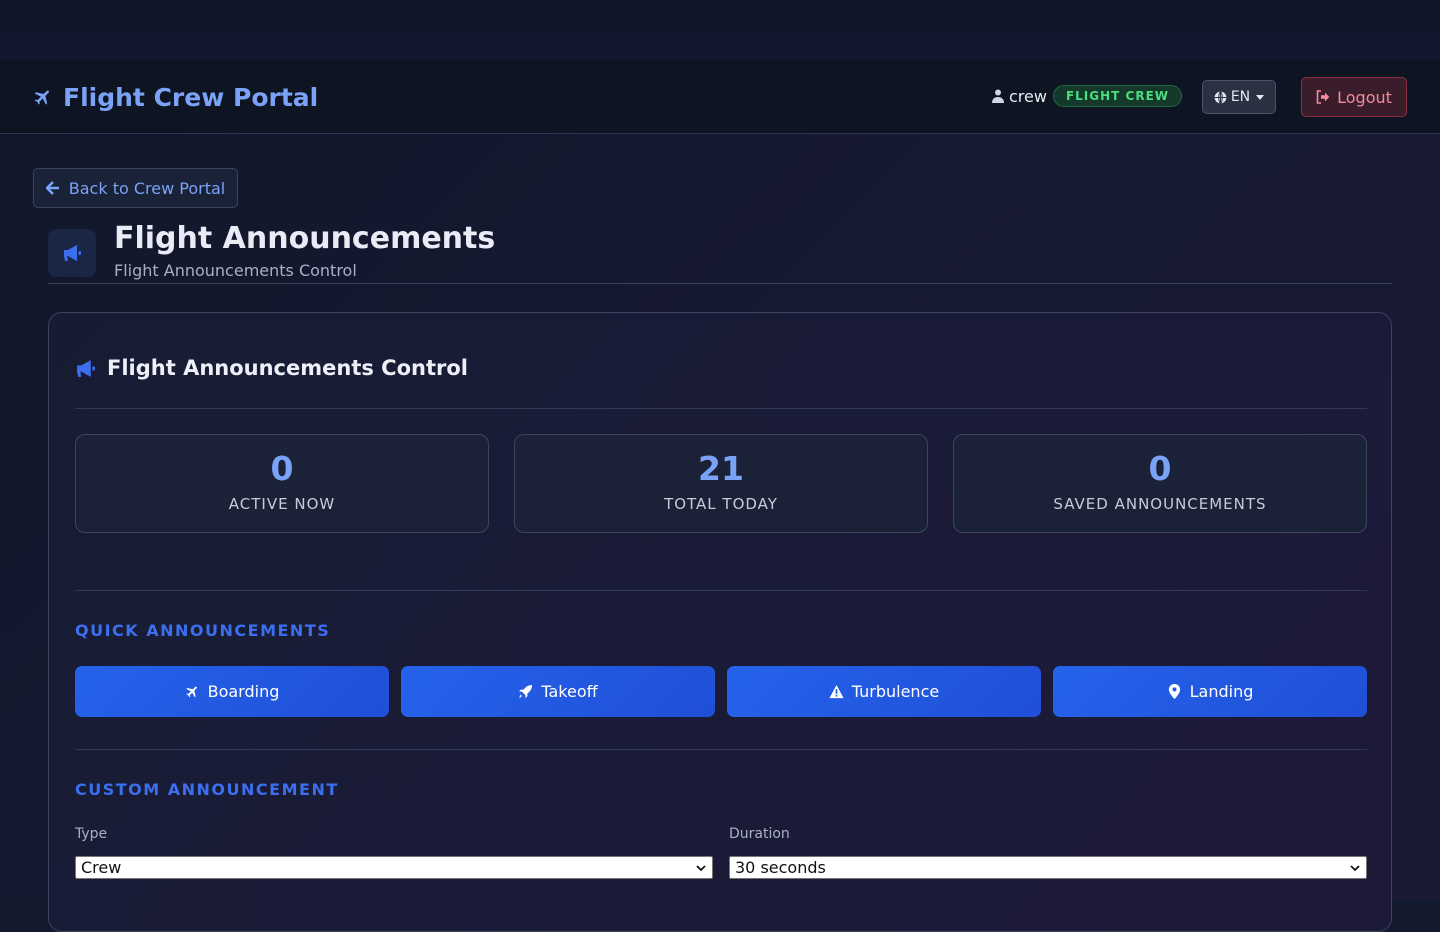  What do you see at coordinates (1220, 97) in the screenshot?
I see `globe-icon` at bounding box center [1220, 97].